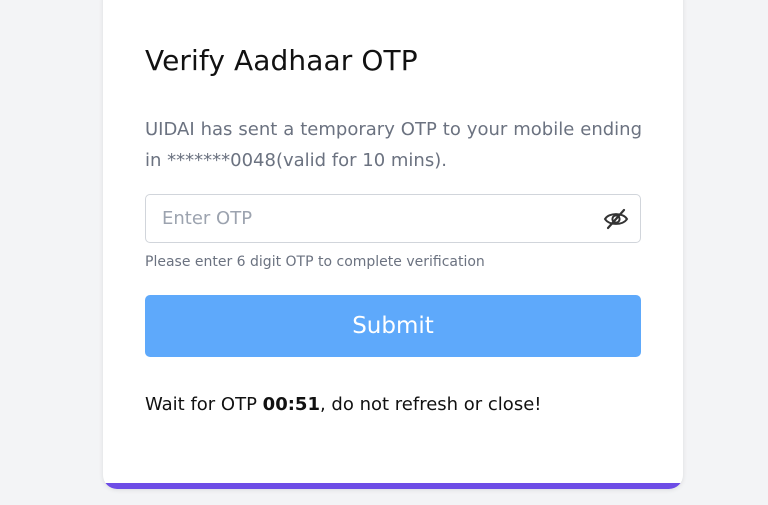  What do you see at coordinates (393, 486) in the screenshot?
I see `card-accent-bar` at bounding box center [393, 486].